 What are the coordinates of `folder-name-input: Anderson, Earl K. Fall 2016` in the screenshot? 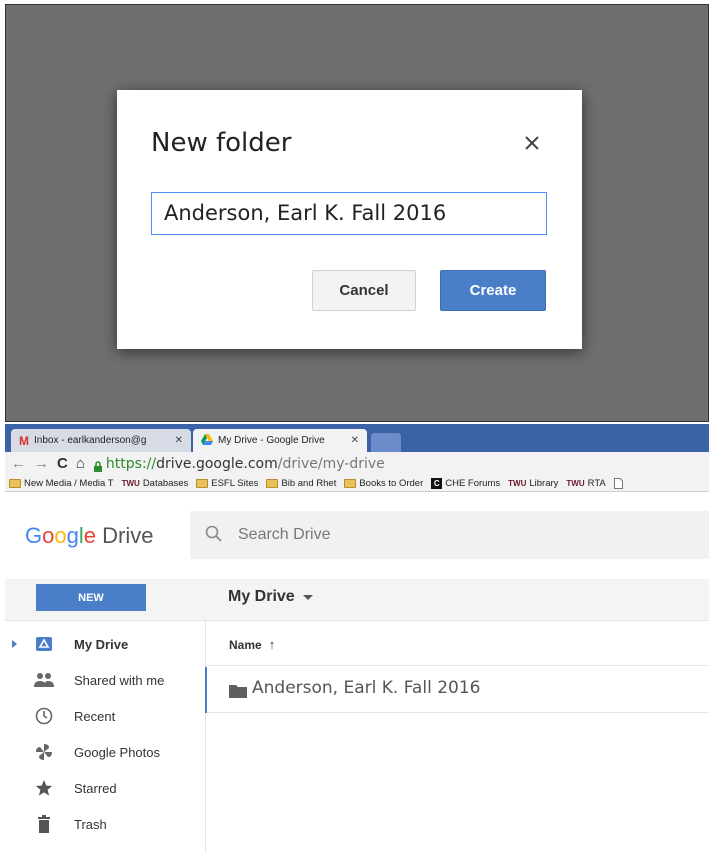 It's located at (349, 213).